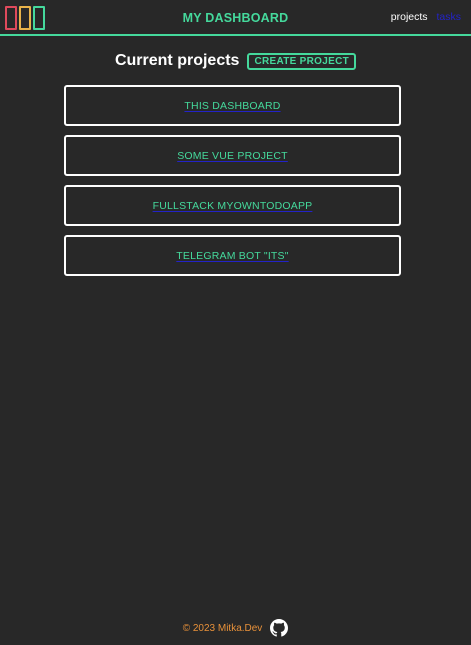 The height and width of the screenshot is (645, 471). Describe the element at coordinates (279, 628) in the screenshot. I see `github-icon` at that location.